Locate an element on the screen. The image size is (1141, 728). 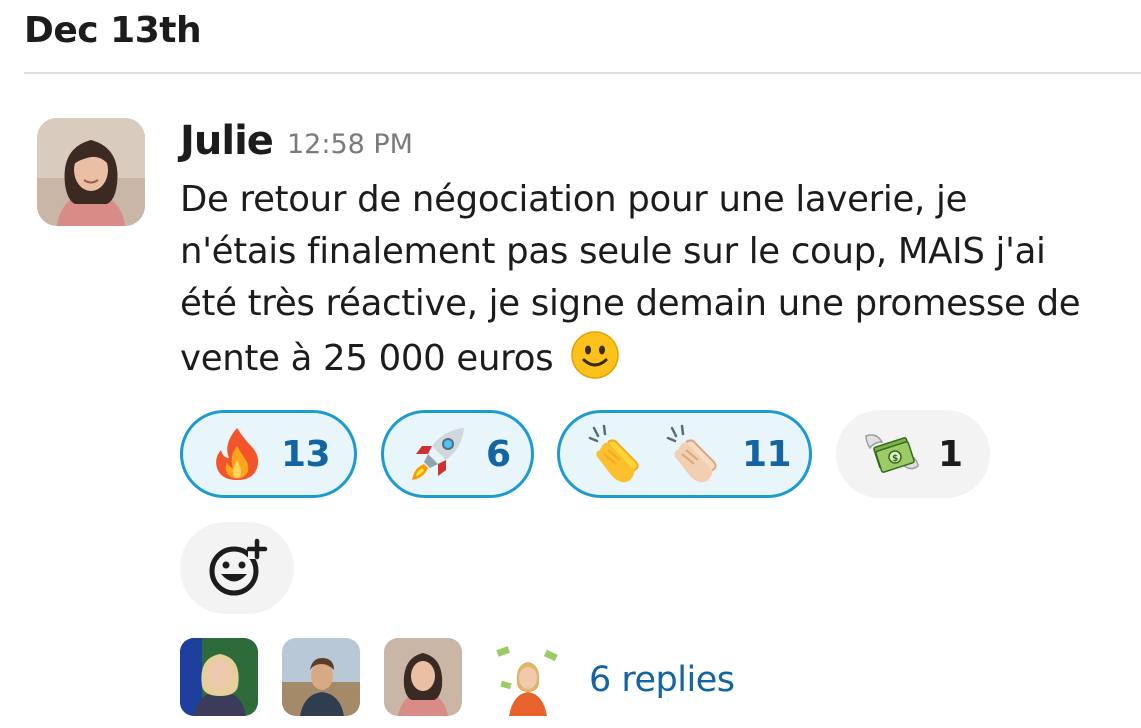
message-timestamp: 12:58 PM is located at coordinates (350, 144).